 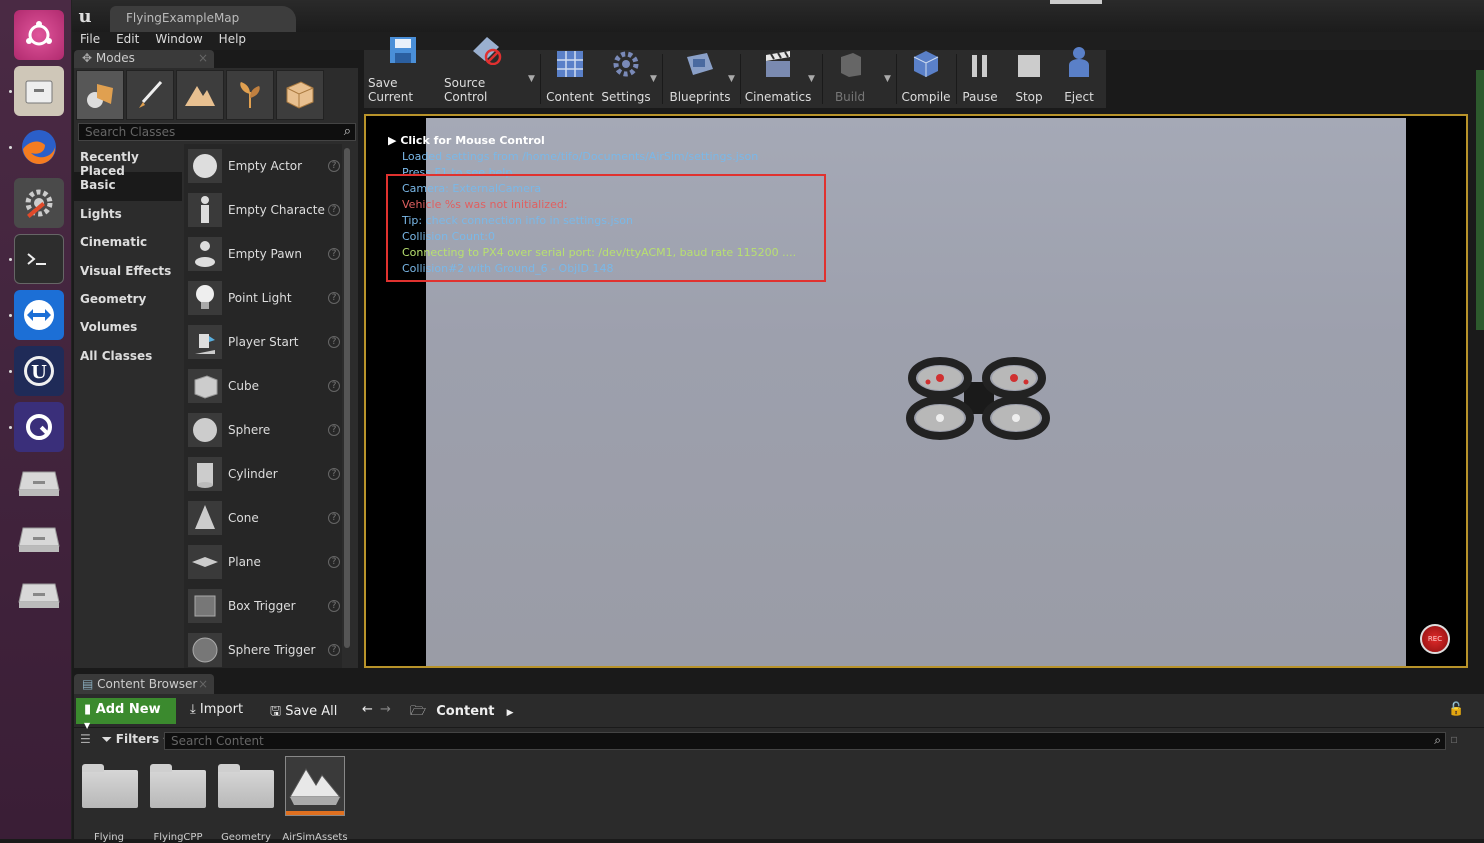 I want to click on list-item: Empty Pawn ?, so click(x=265, y=254).